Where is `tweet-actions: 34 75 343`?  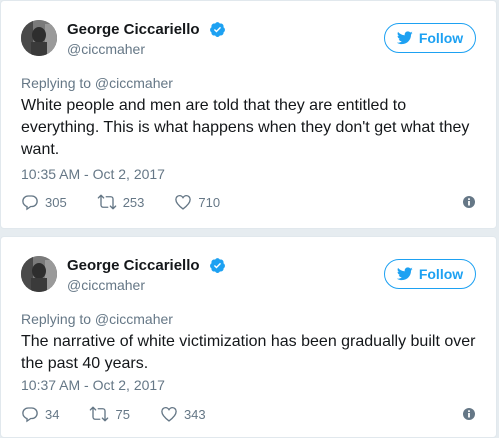
tweet-actions: 34 75 343 is located at coordinates (248, 414).